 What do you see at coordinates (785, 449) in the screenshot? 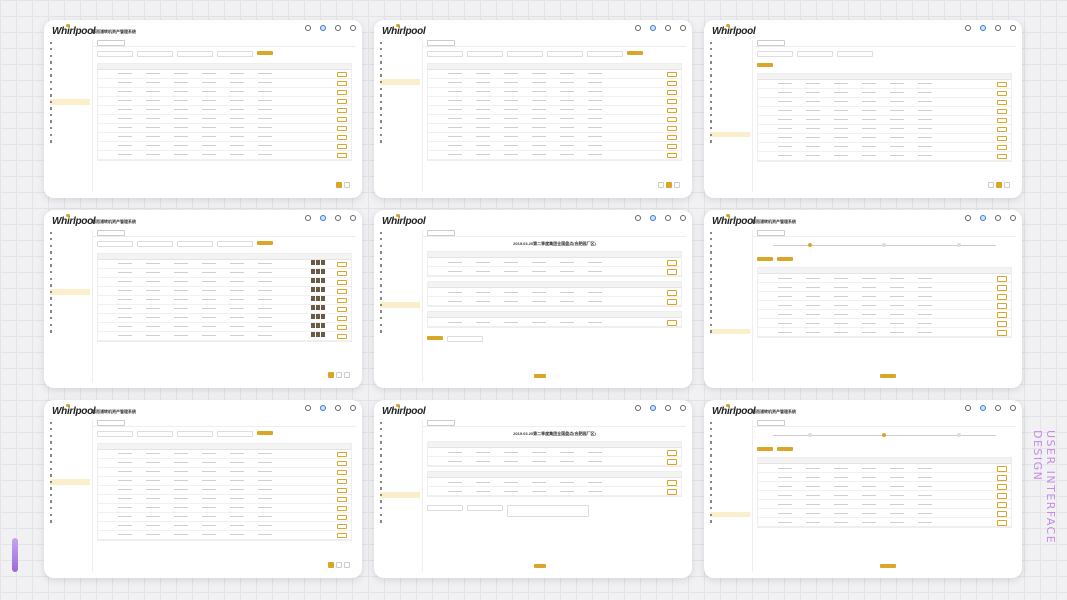
I see `download-button` at bounding box center [785, 449].